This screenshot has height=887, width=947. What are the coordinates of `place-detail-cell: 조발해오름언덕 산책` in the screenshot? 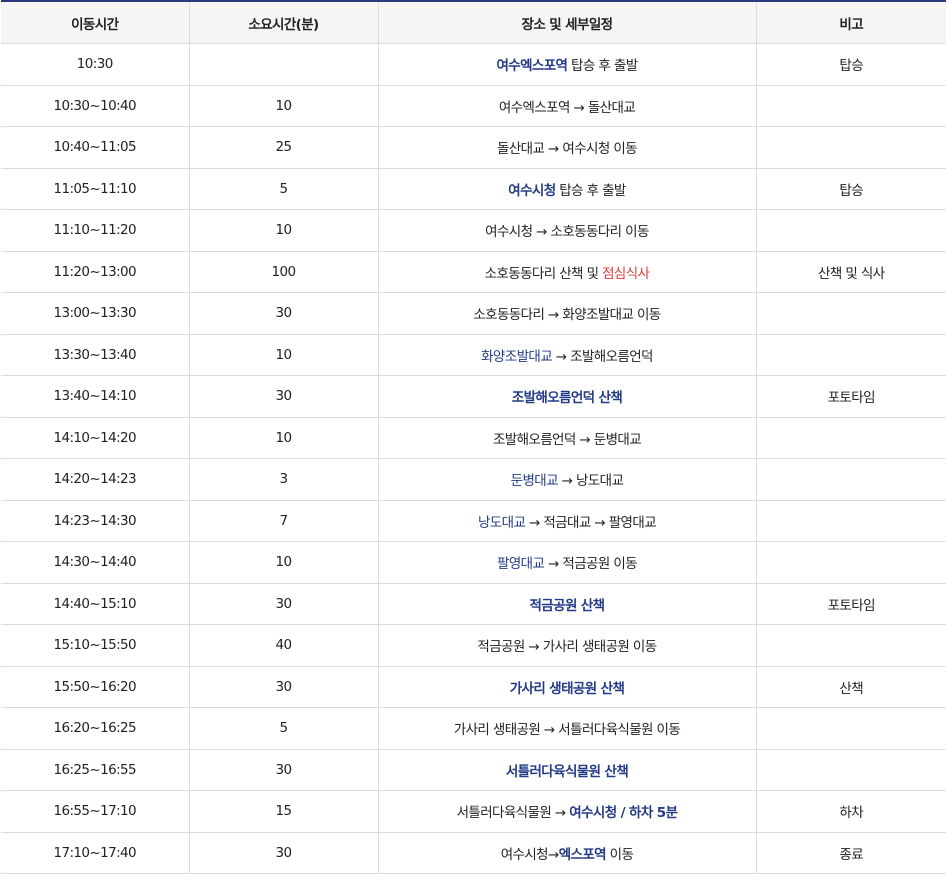 It's located at (567, 396).